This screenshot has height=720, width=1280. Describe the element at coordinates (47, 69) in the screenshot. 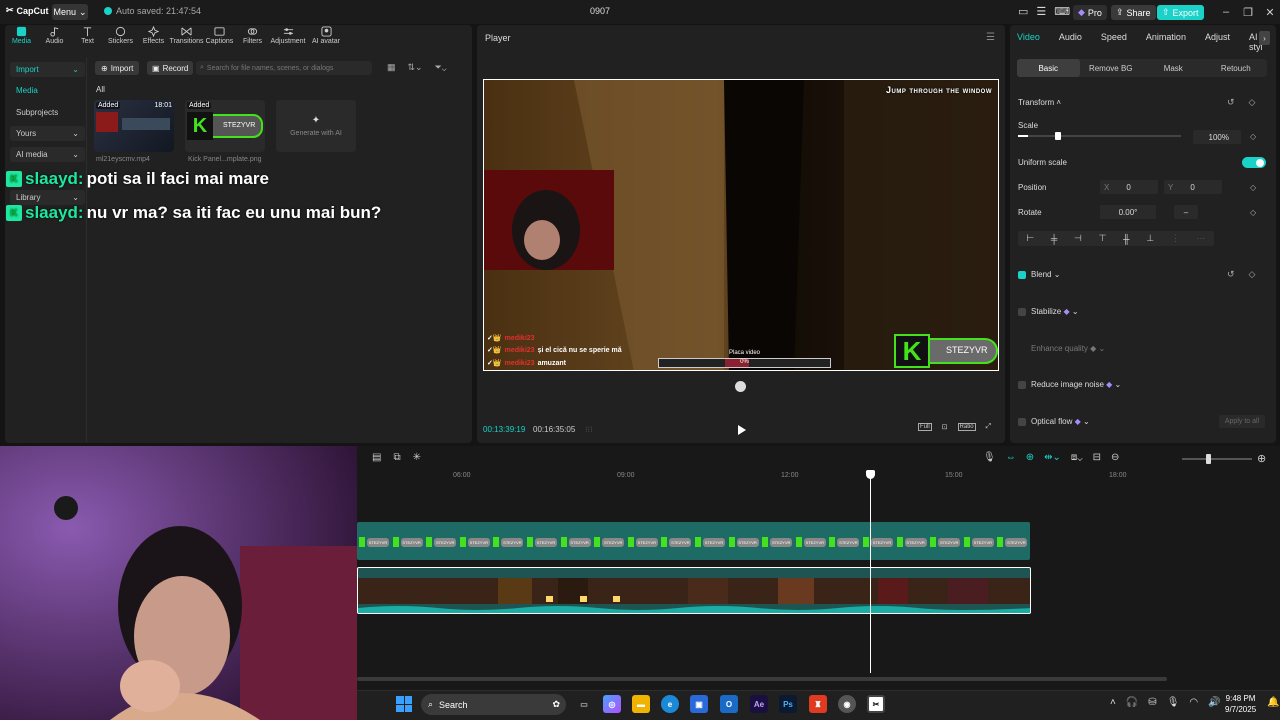

I see `nav-import: Import ⌄` at that location.